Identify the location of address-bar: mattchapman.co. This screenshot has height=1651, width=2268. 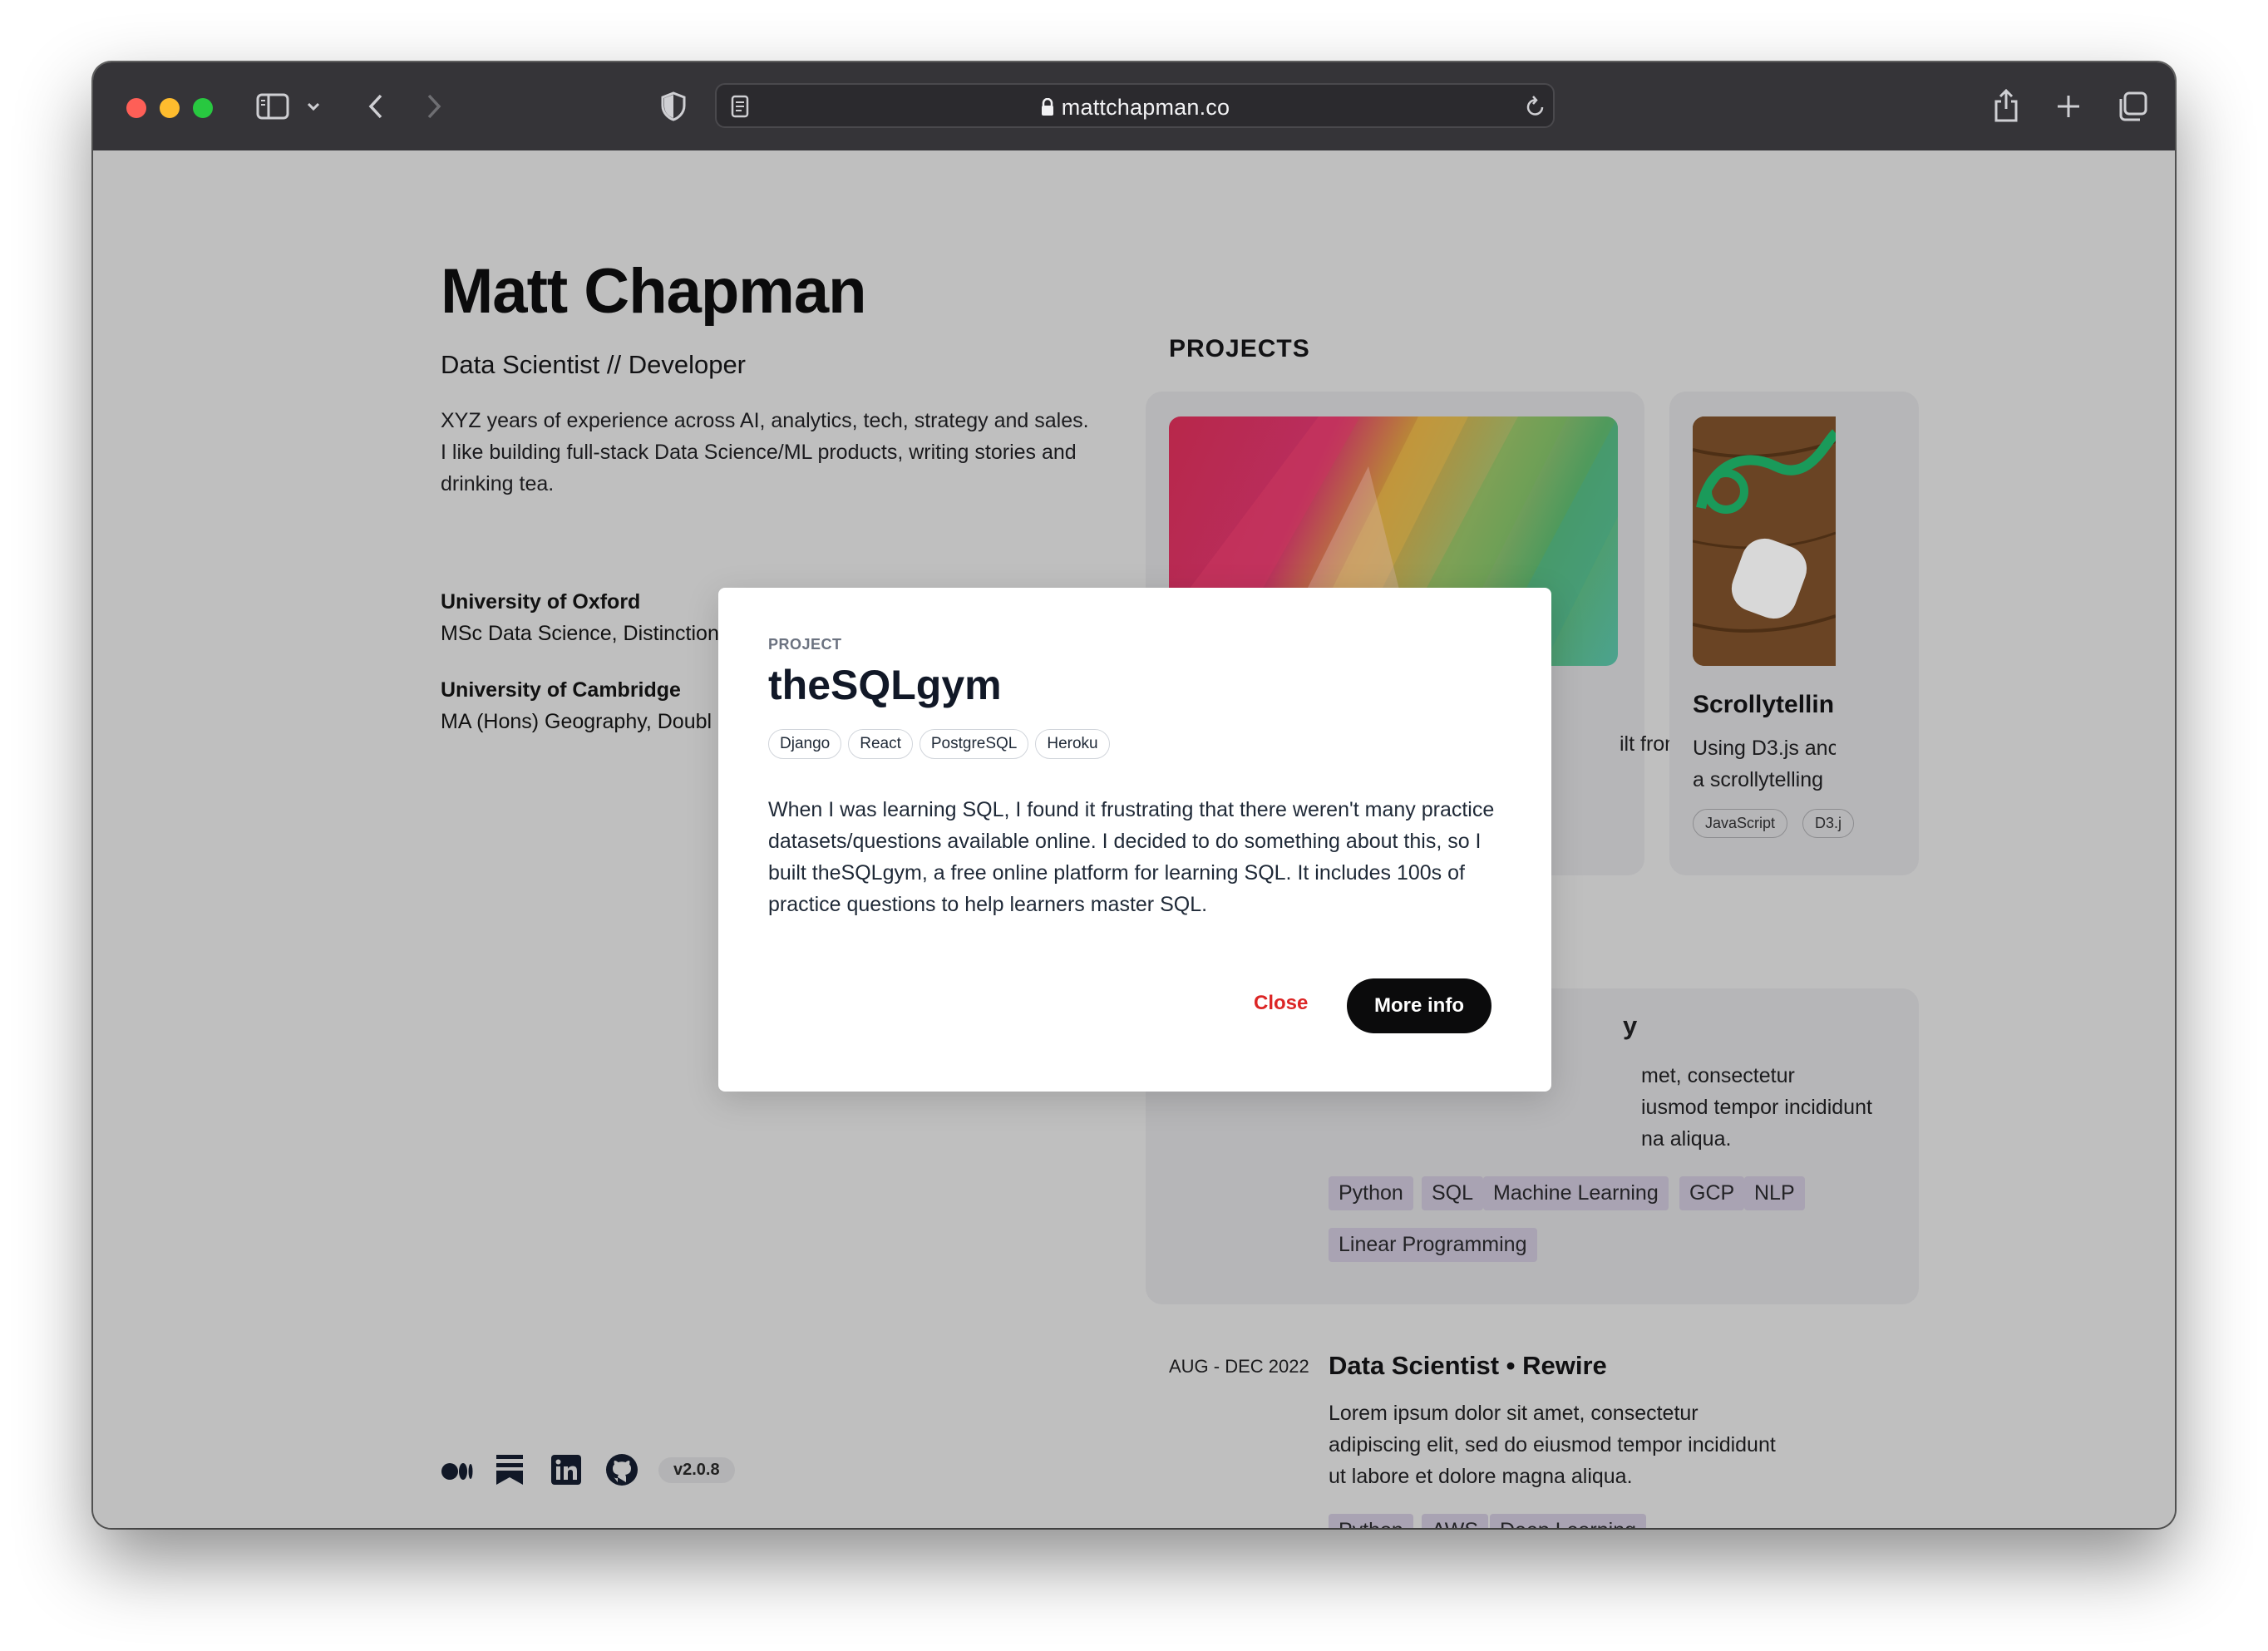
(1135, 105).